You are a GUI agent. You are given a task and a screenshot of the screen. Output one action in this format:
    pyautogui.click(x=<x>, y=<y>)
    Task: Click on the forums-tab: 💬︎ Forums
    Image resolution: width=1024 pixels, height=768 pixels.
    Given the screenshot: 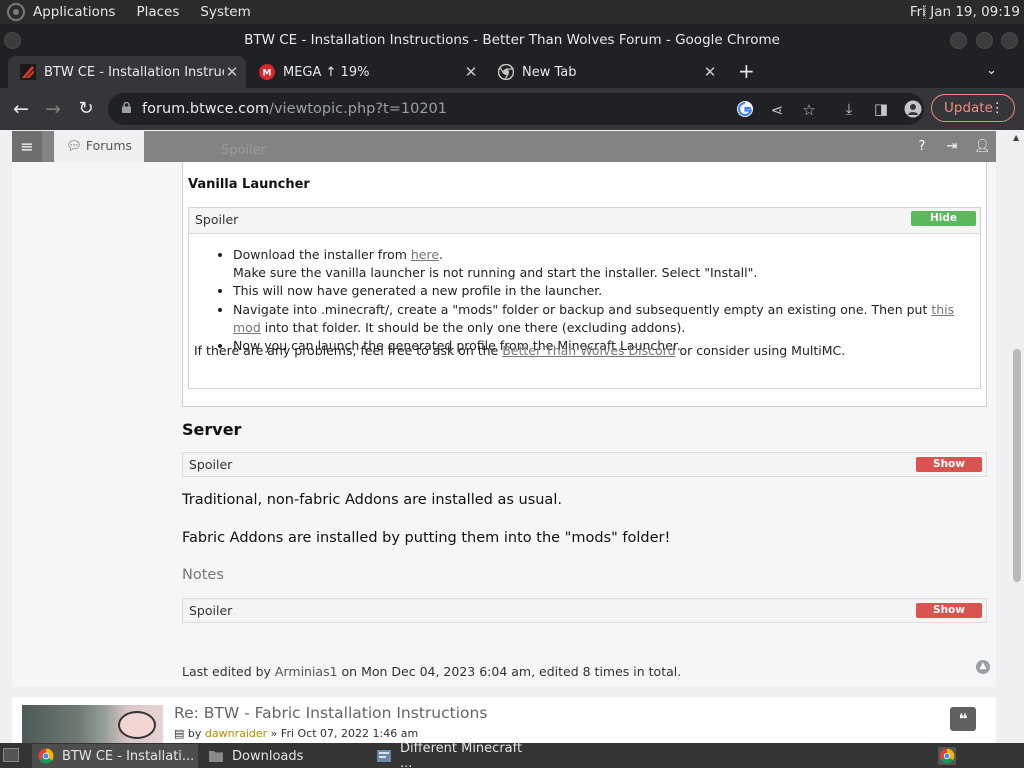 What is the action you would take?
    pyautogui.click(x=99, y=146)
    